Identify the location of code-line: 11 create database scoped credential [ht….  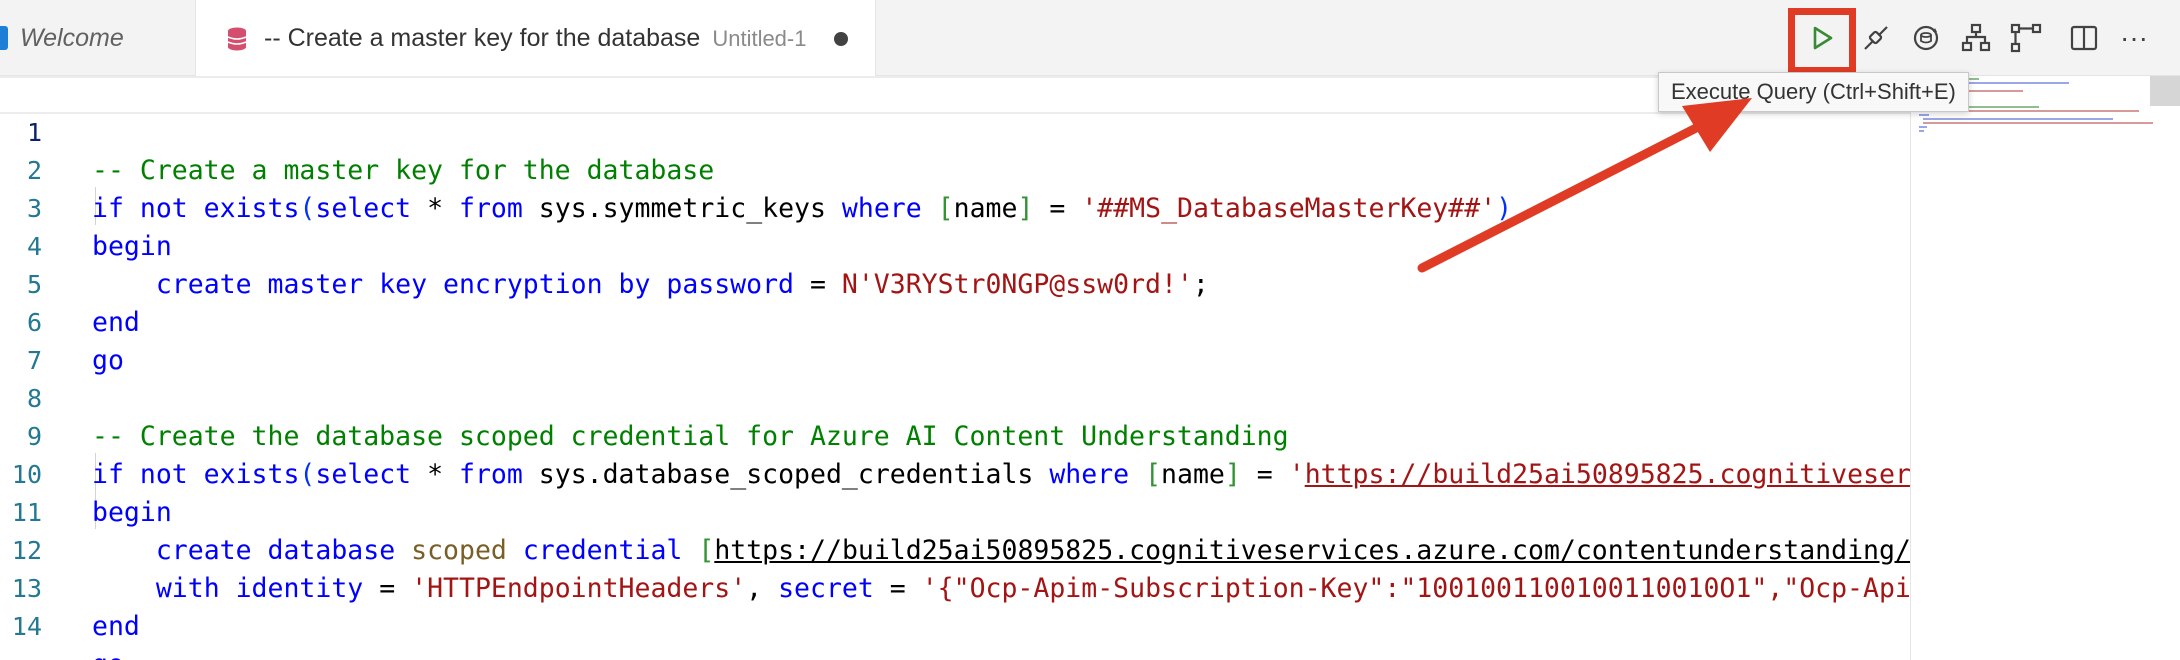
(955, 511).